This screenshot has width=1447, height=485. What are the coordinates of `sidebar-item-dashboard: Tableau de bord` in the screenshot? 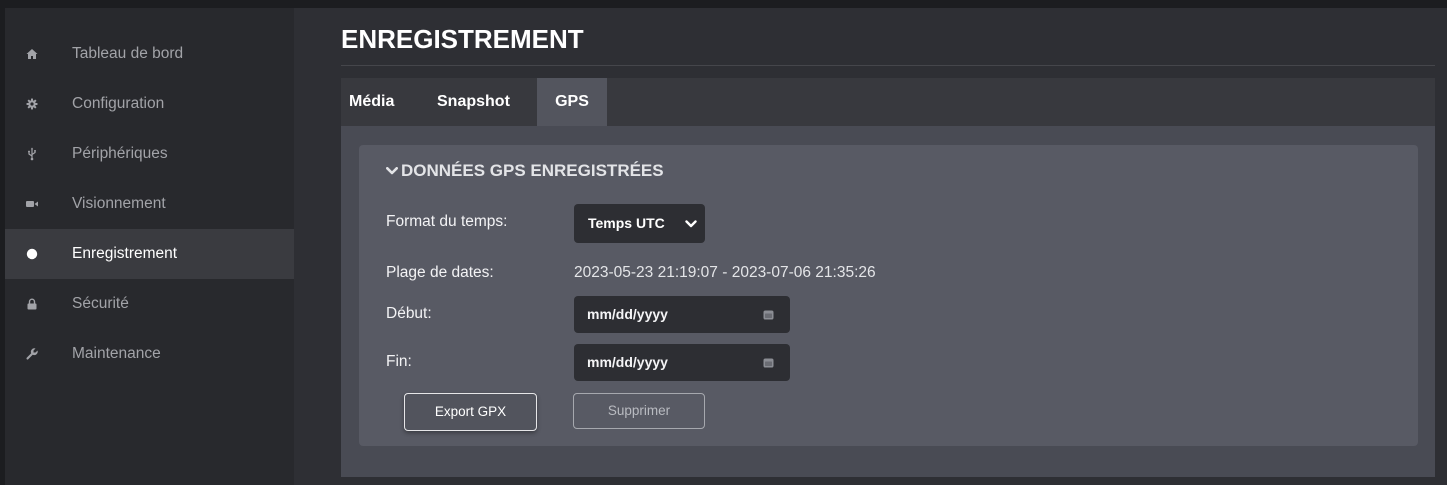 It's located at (149, 54).